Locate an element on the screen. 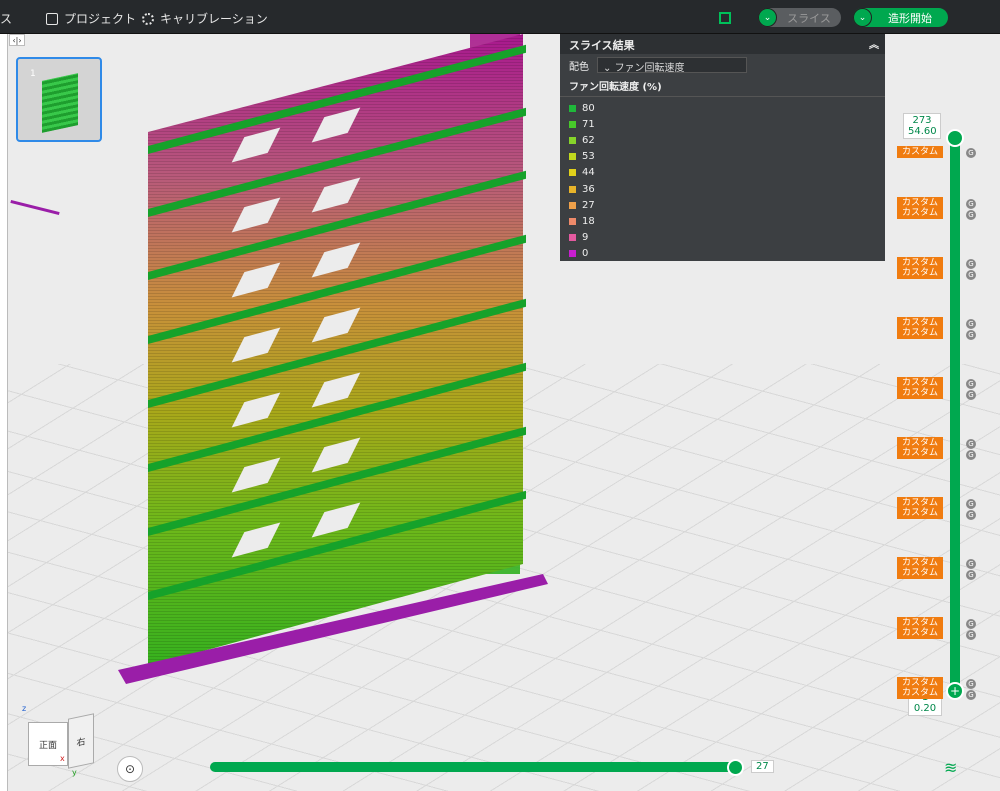  collapse-icon: ︽ is located at coordinates (874, 43).